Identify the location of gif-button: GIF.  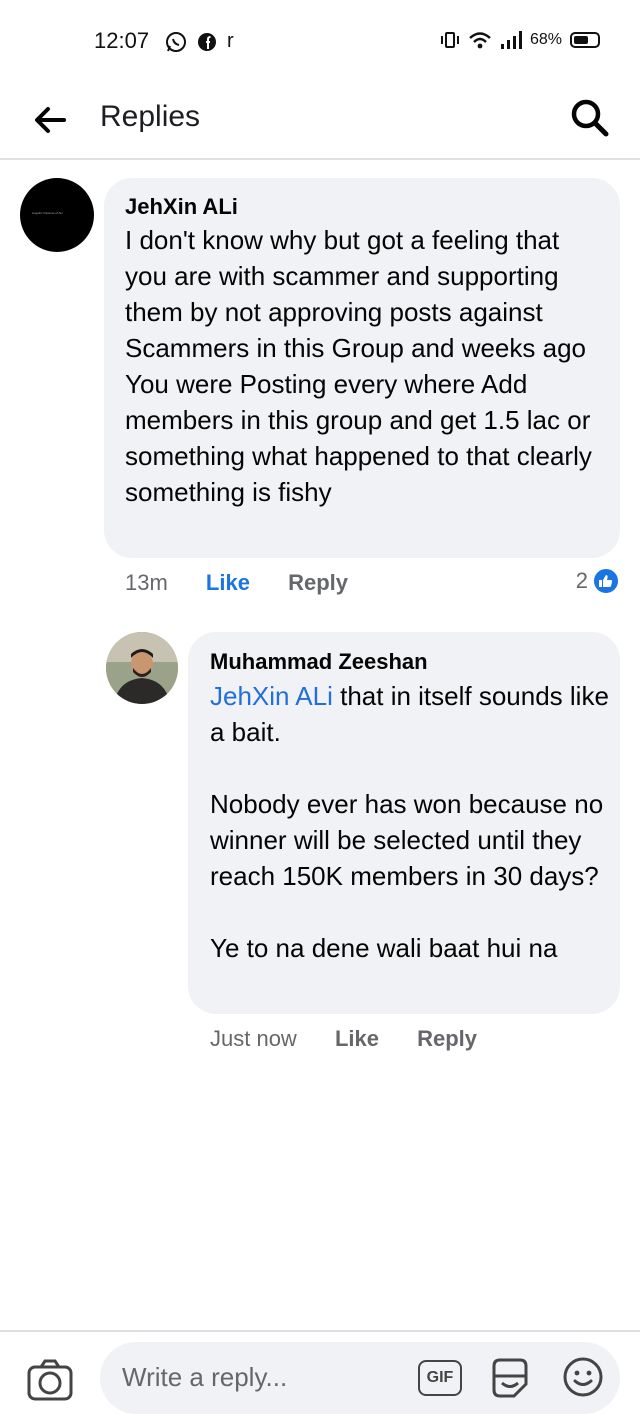
(440, 1378).